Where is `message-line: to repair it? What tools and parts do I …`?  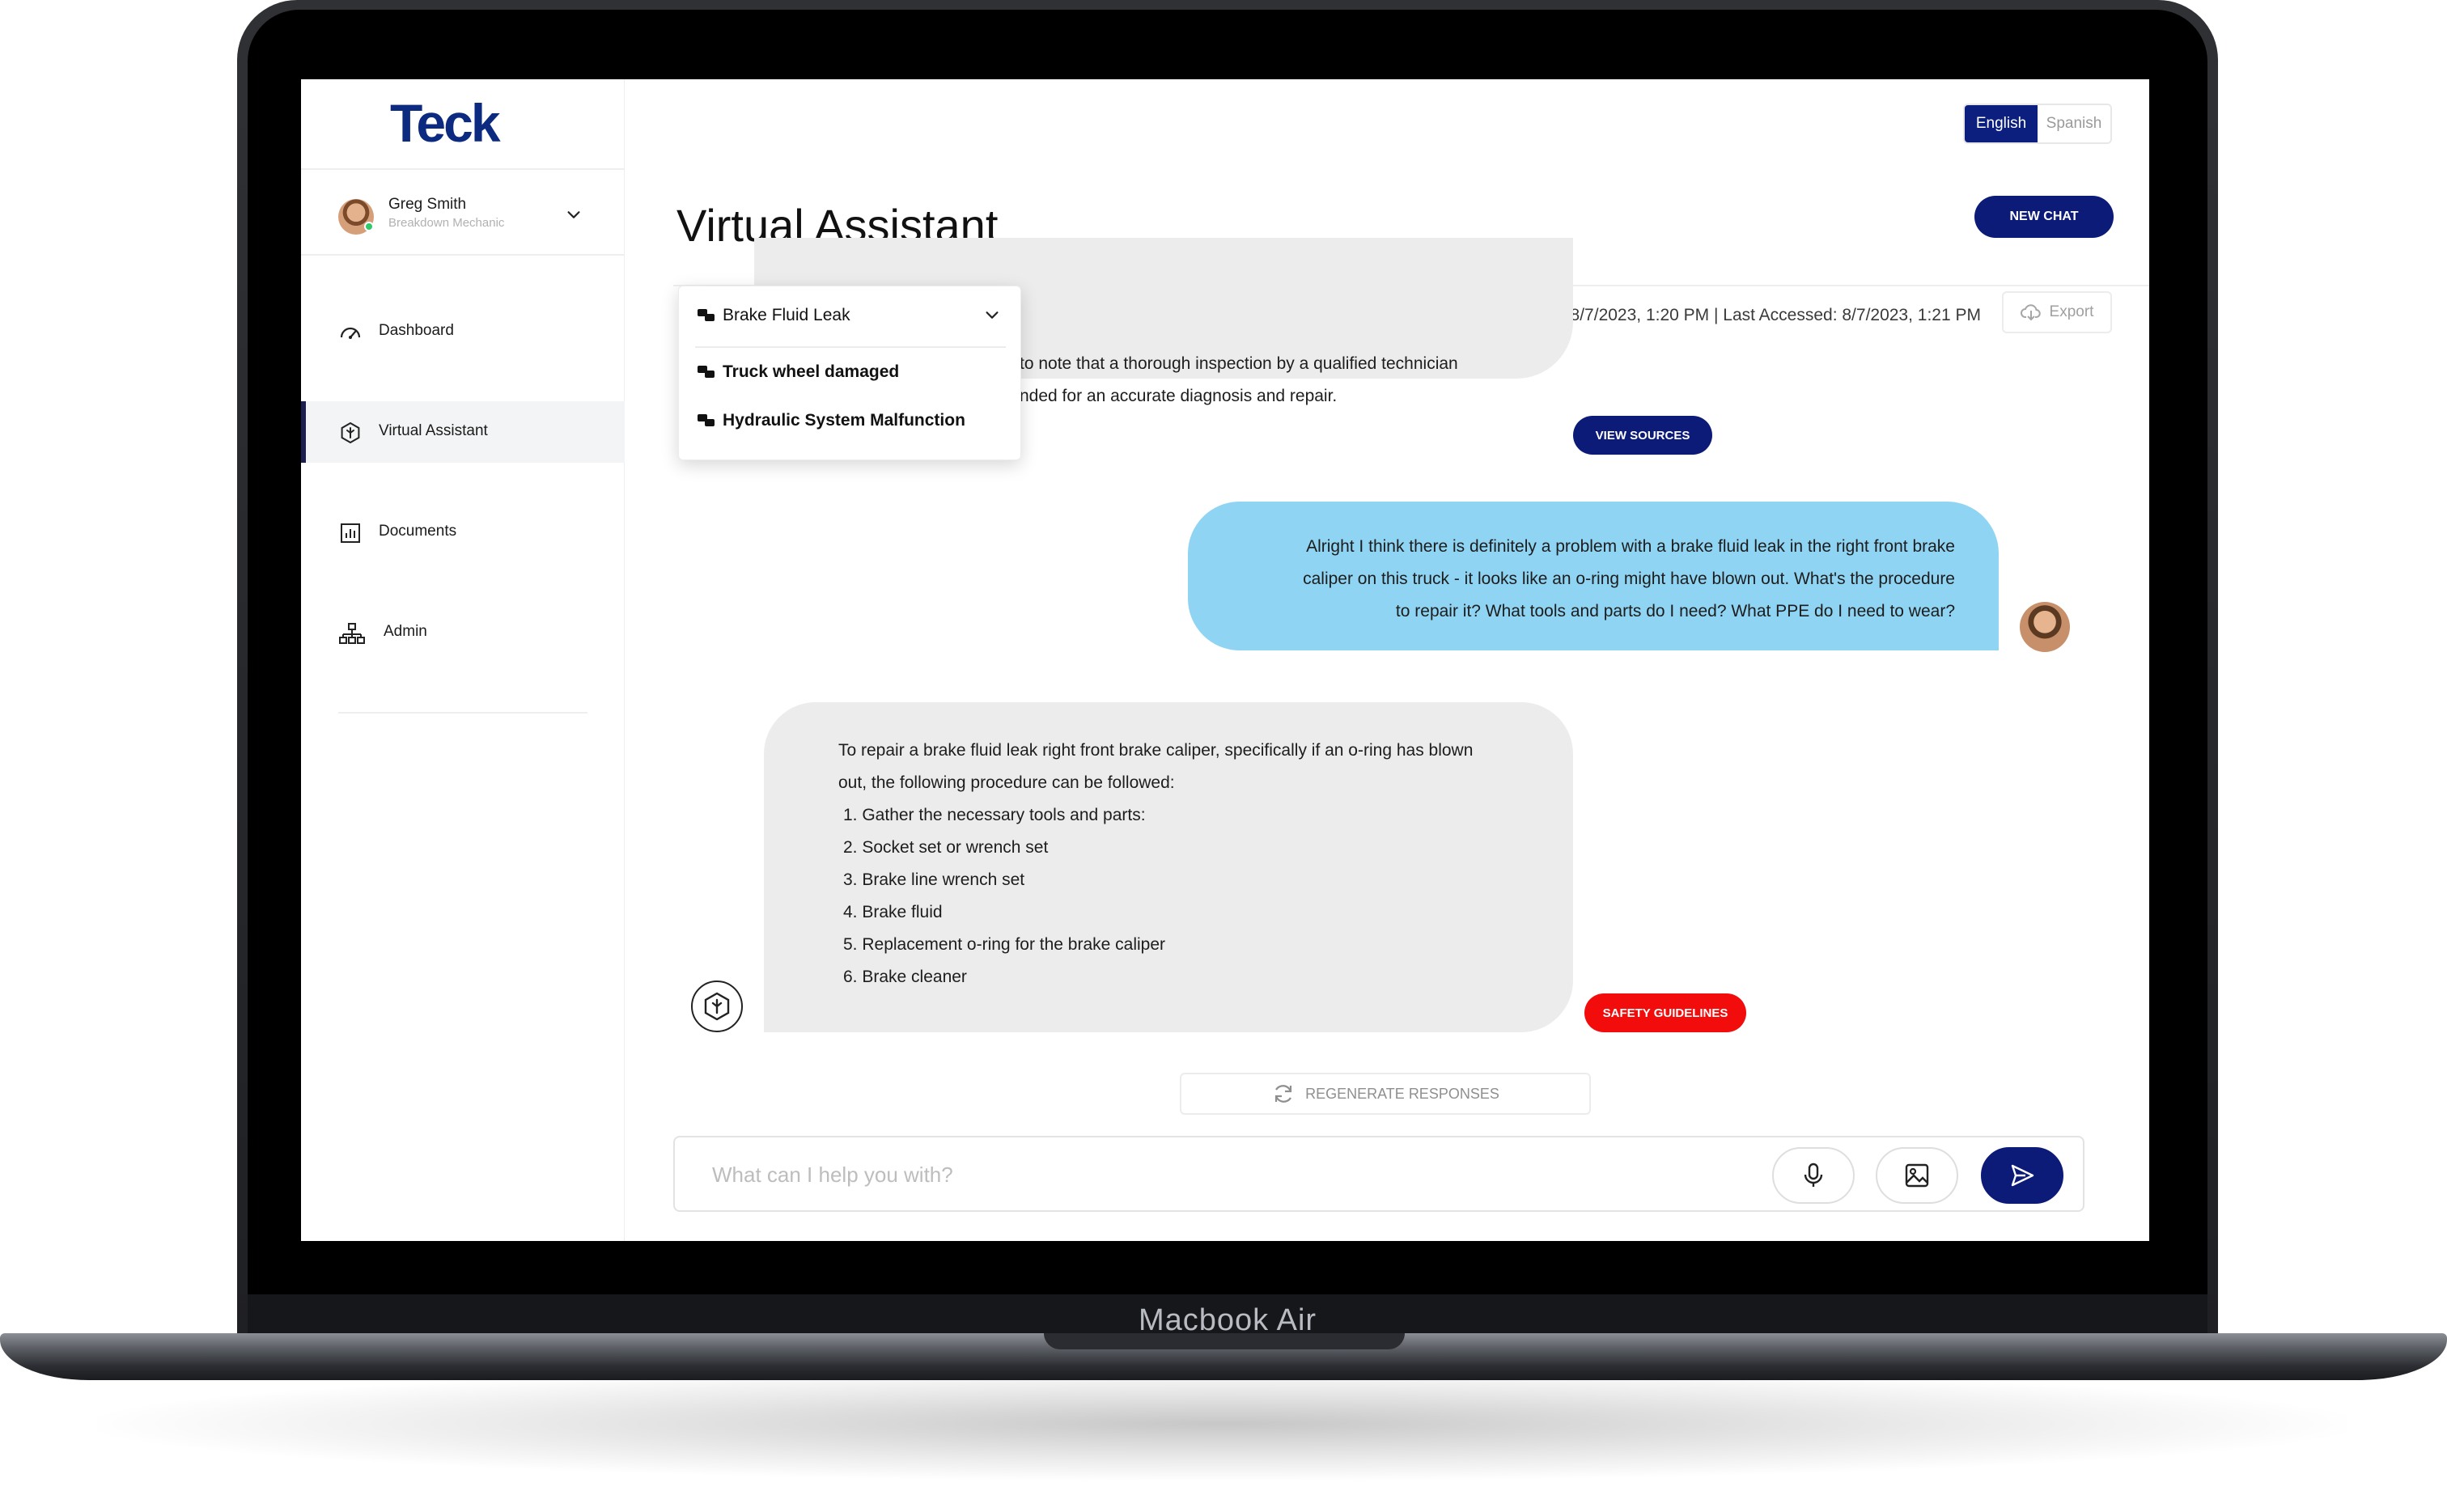
message-line: to repair it? What tools and parts do I … is located at coordinates (1675, 611).